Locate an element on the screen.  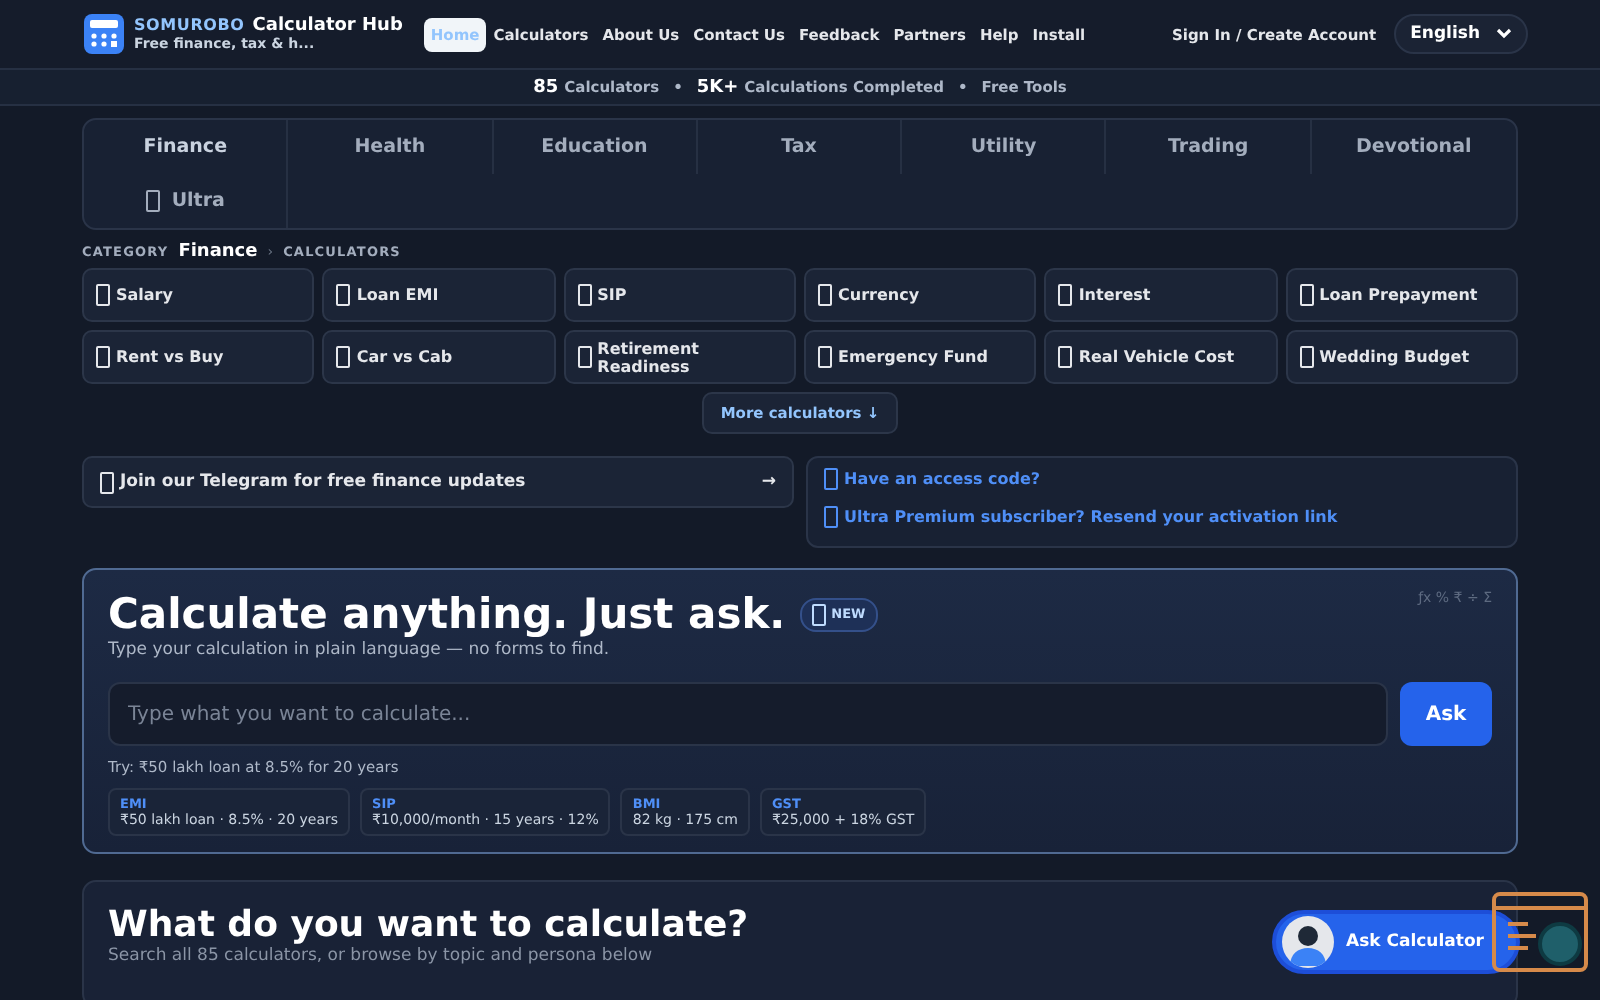
calculator-tile: Rent vs Buy is located at coordinates (198, 357).